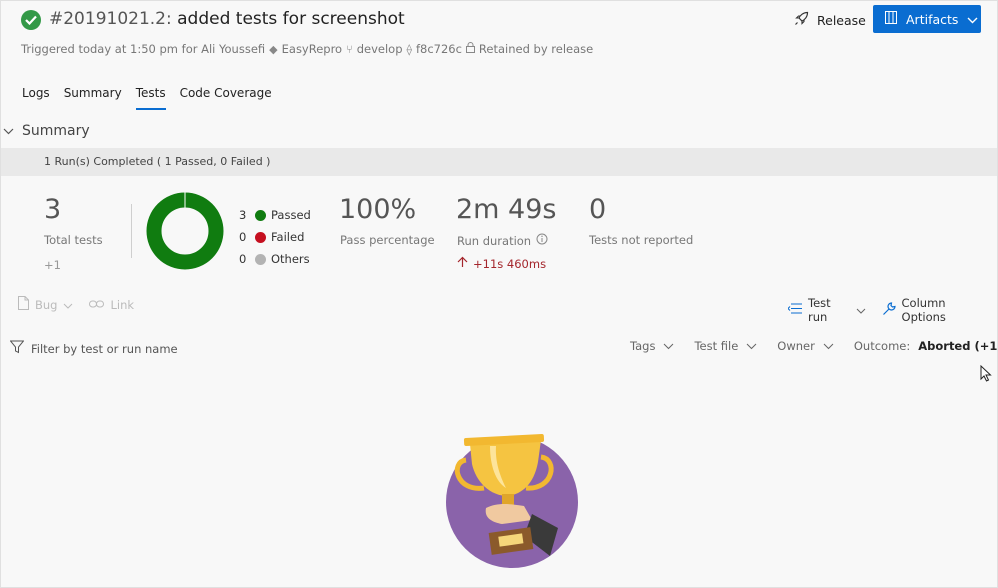  Describe the element at coordinates (378, 209) in the screenshot. I see `pass-percentage-value: 100%` at that location.